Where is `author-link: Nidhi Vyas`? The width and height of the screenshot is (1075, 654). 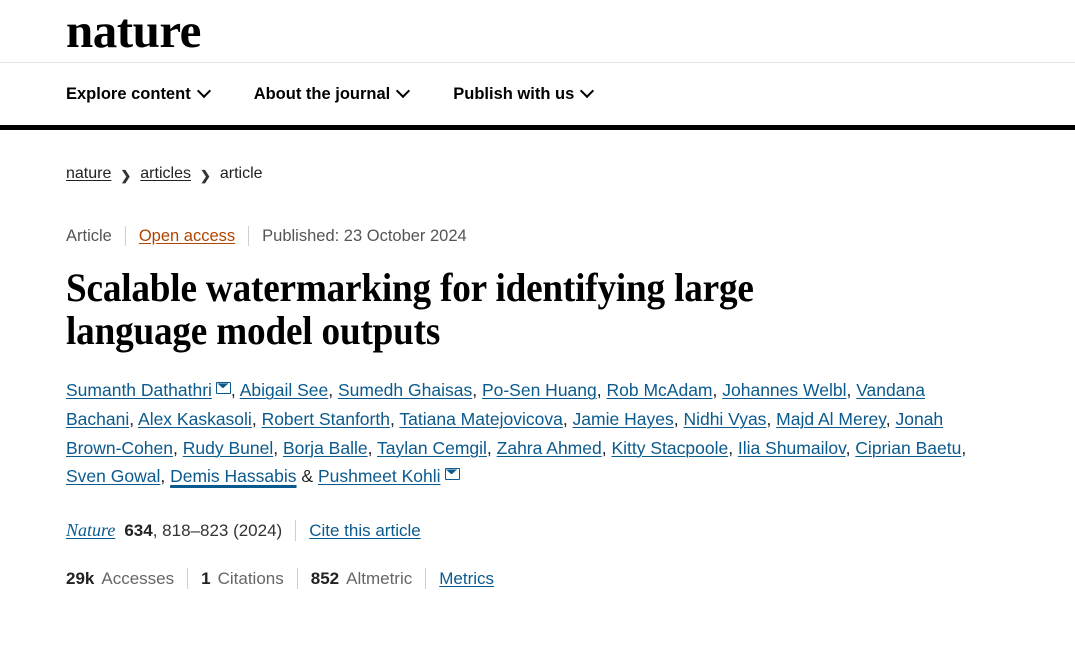
author-link: Nidhi Vyas is located at coordinates (724, 419).